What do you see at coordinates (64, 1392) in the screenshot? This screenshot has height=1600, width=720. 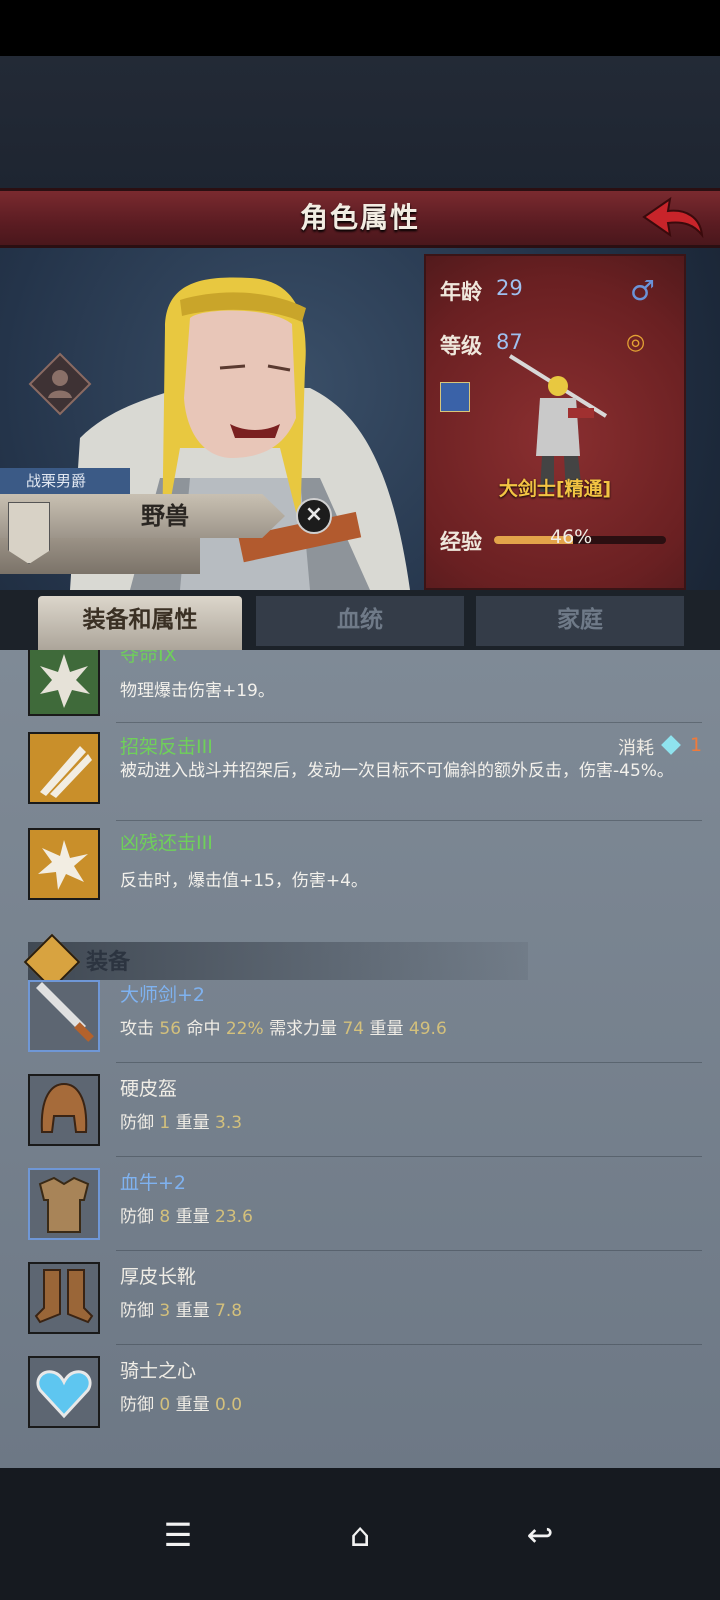 I see `heart-amulet-icon` at bounding box center [64, 1392].